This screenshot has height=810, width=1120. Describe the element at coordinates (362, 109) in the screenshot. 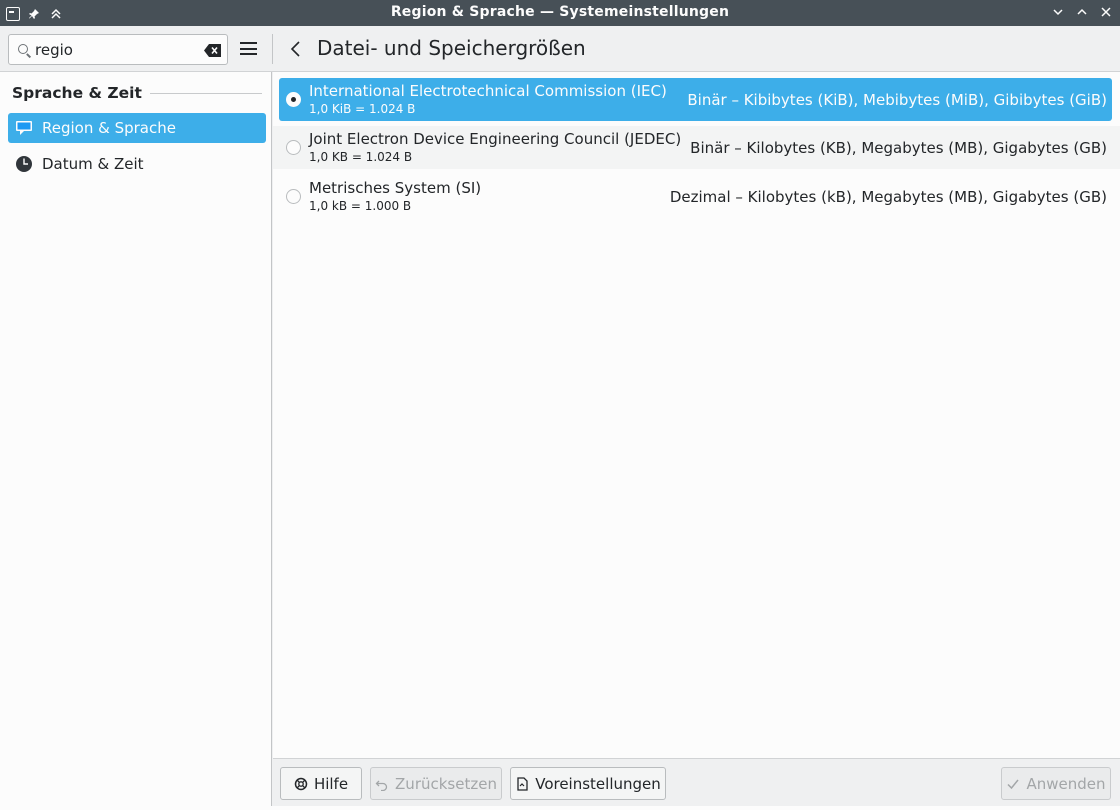

I see `option-example: 1,0 KiB = 1.024 B` at that location.